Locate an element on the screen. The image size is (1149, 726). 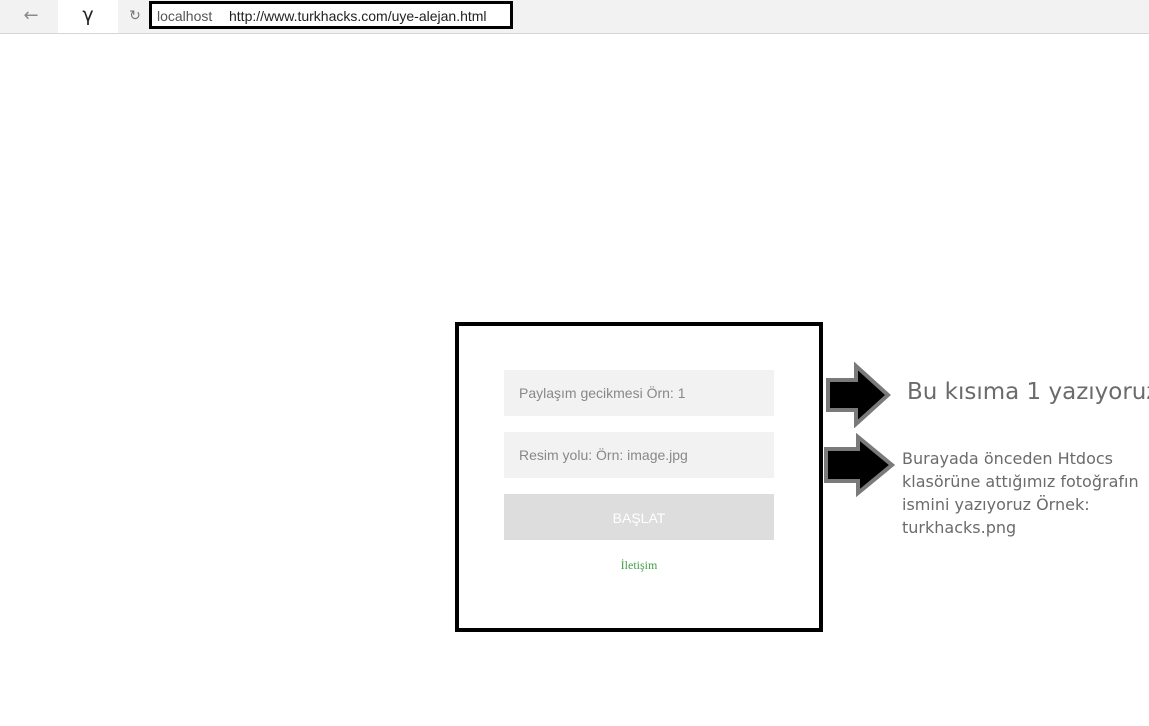
delay-input is located at coordinates (639, 393).